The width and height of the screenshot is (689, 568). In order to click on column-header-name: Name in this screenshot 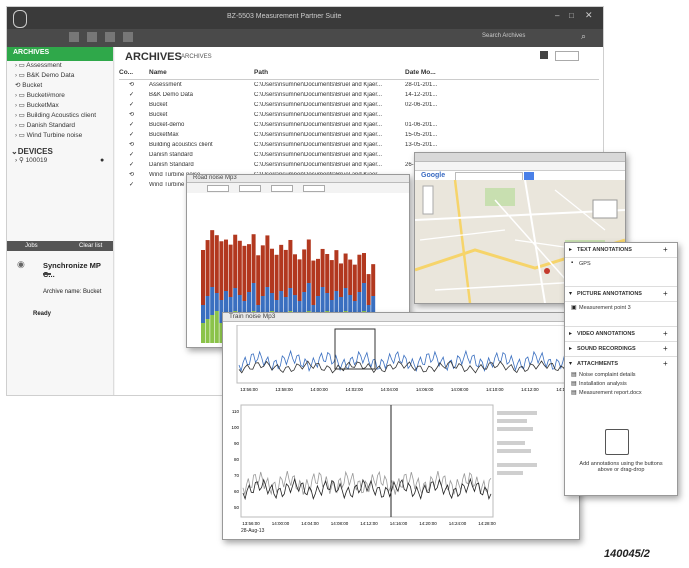, I will do `click(158, 72)`.